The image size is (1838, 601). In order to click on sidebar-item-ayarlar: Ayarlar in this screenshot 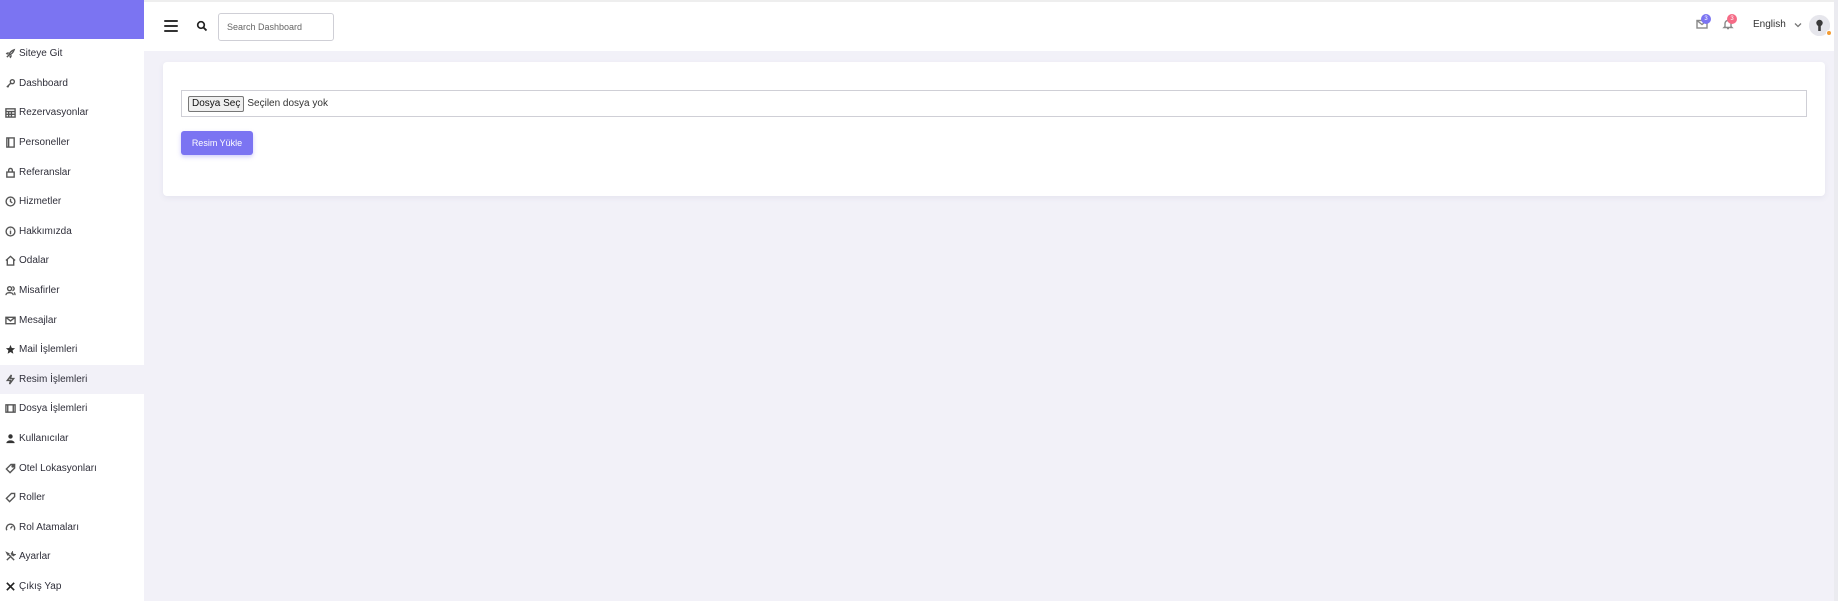, I will do `click(72, 557)`.